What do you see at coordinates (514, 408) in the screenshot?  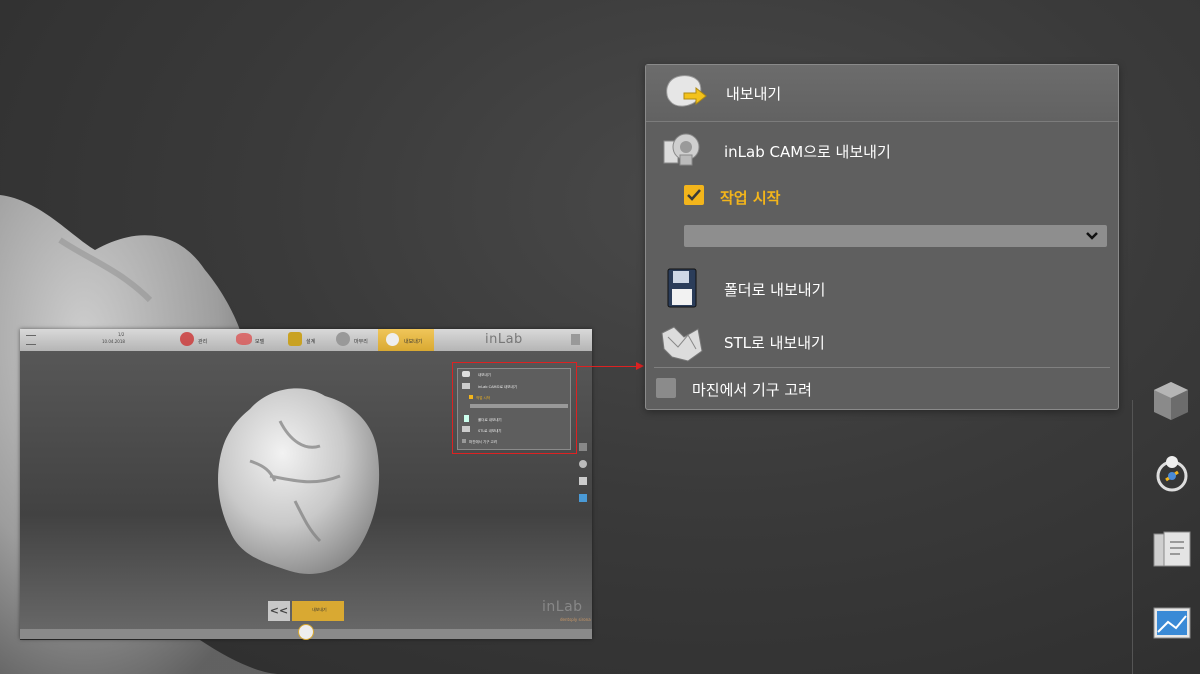 I see `highlight-box` at bounding box center [514, 408].